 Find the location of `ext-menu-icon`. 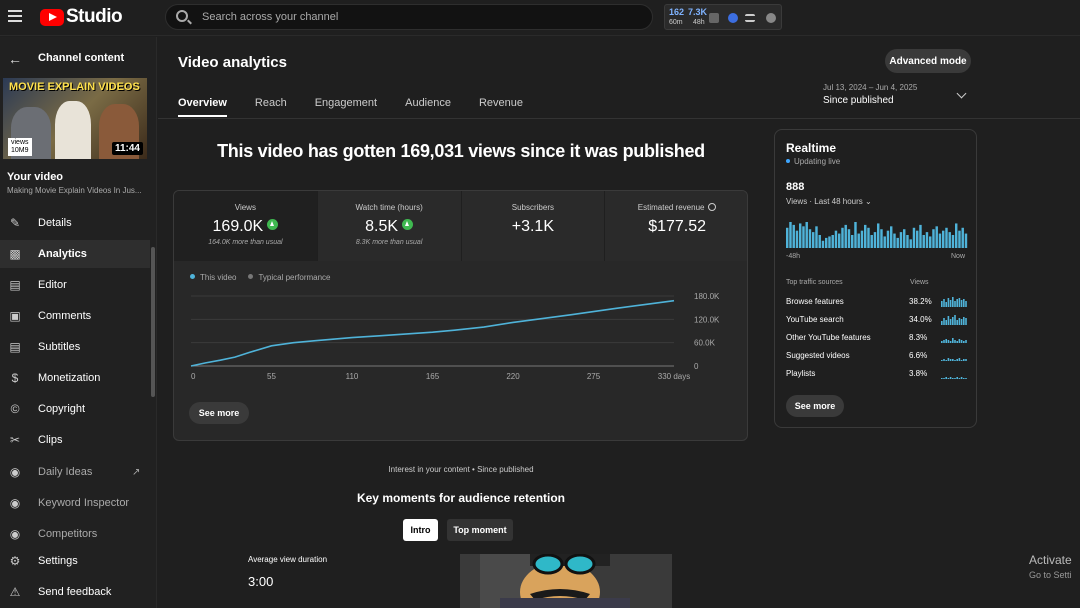

ext-menu-icon is located at coordinates (750, 18).